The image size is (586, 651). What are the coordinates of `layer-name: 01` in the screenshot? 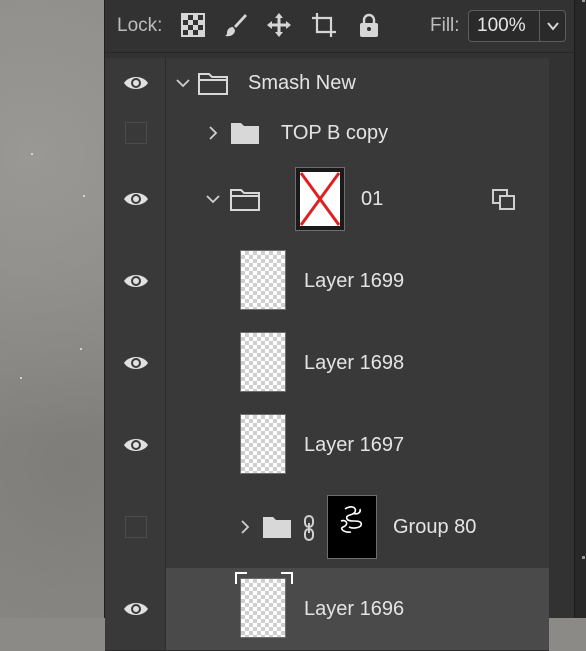 It's located at (372, 199).